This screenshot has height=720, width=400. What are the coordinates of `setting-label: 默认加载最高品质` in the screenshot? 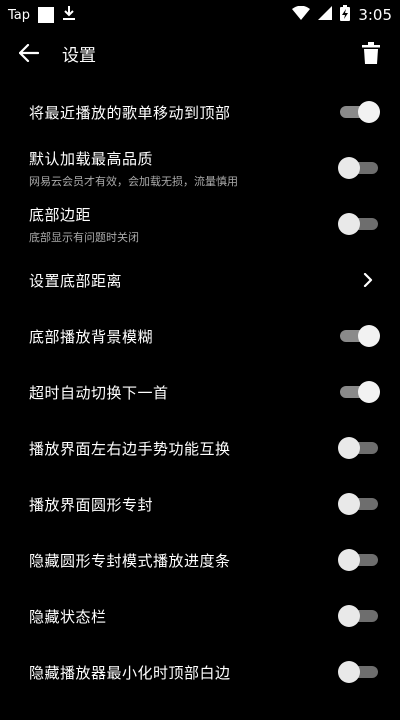 It's located at (91, 158).